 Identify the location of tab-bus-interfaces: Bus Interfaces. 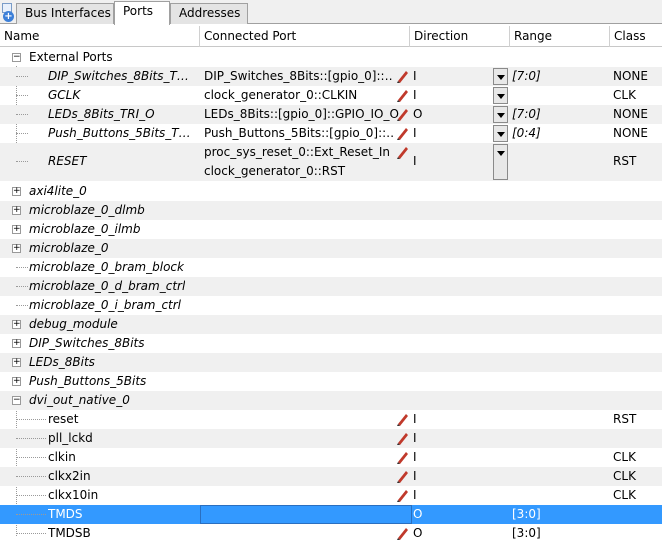
(65, 13).